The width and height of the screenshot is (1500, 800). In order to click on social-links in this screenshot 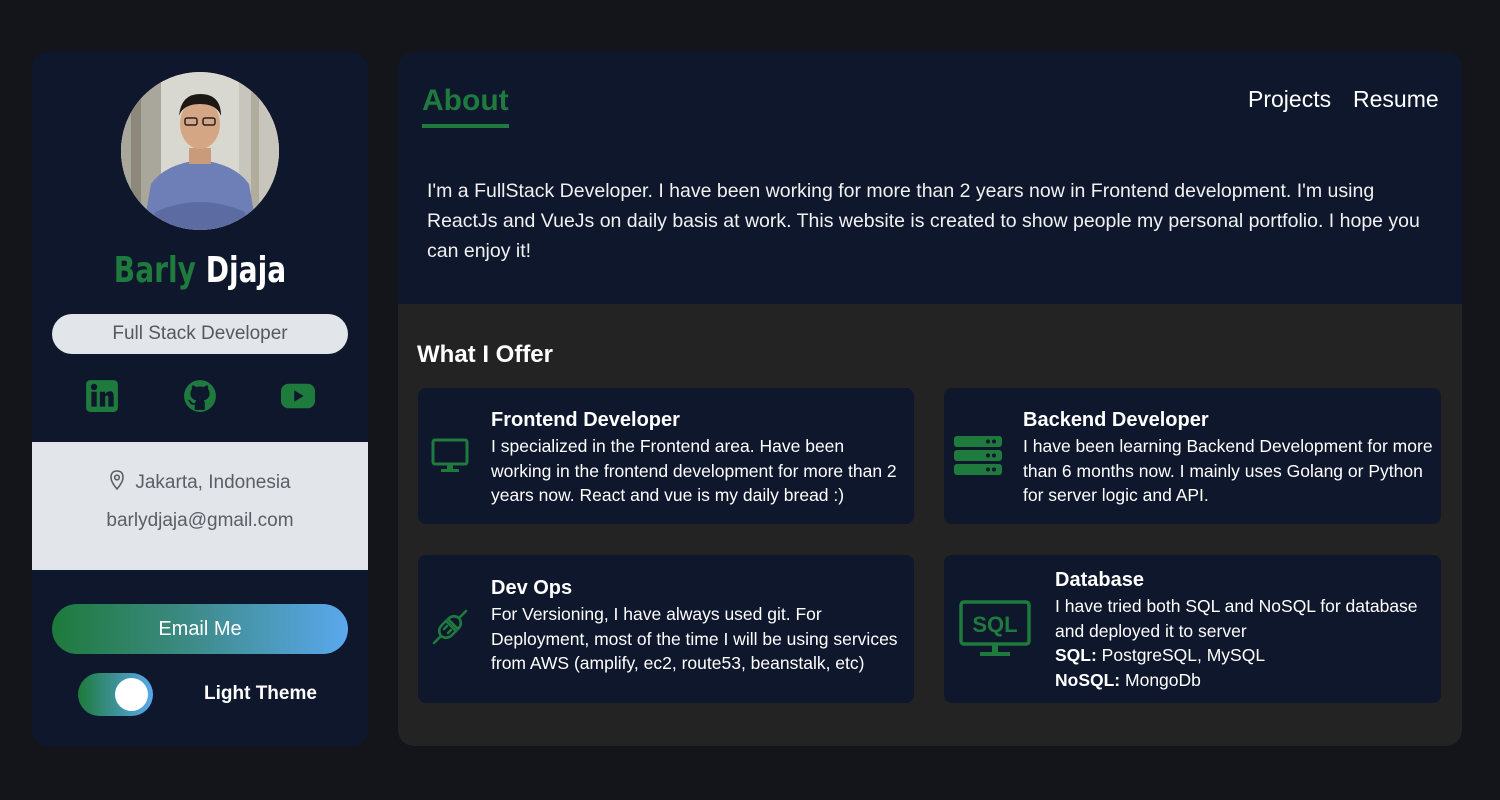, I will do `click(200, 398)`.